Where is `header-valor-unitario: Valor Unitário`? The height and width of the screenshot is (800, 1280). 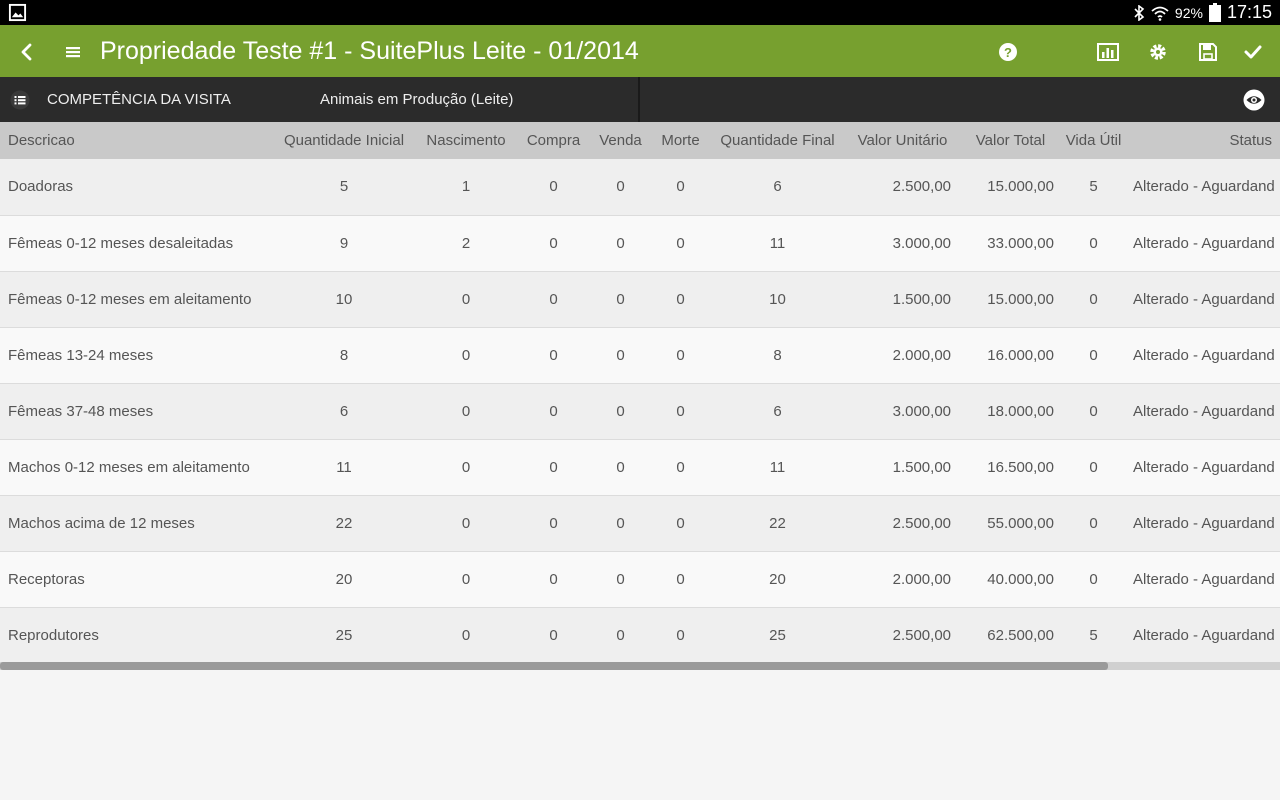 header-valor-unitario: Valor Unitário is located at coordinates (902, 140).